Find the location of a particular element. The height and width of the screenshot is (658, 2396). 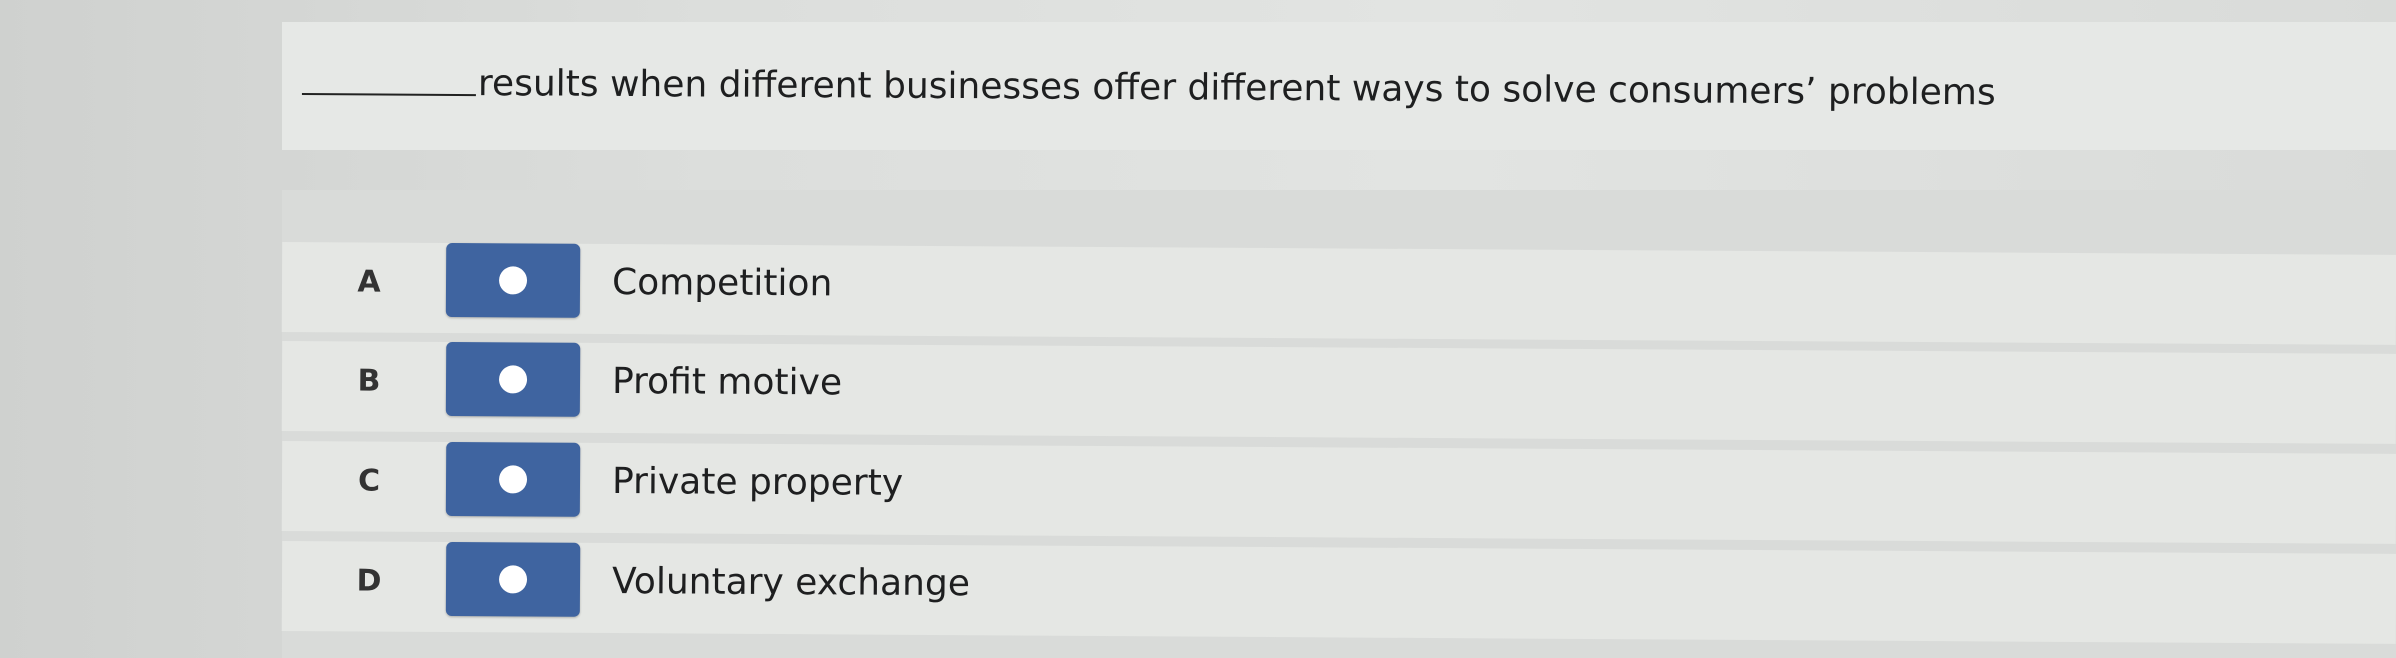

option-label-c: Private property is located at coordinates (757, 482).